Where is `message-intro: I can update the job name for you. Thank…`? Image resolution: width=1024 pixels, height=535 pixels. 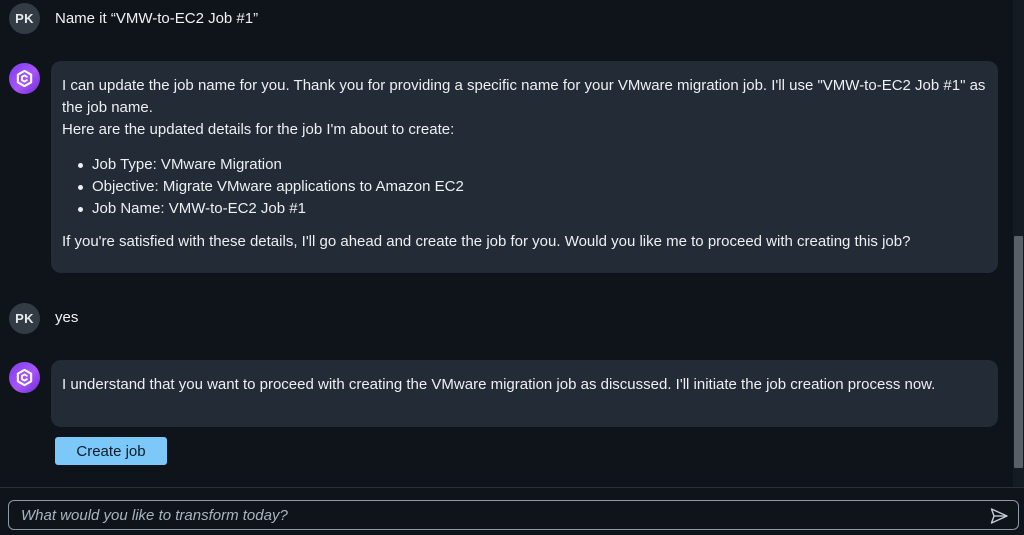
message-intro: I can update the job name for you. Thank… is located at coordinates (524, 96).